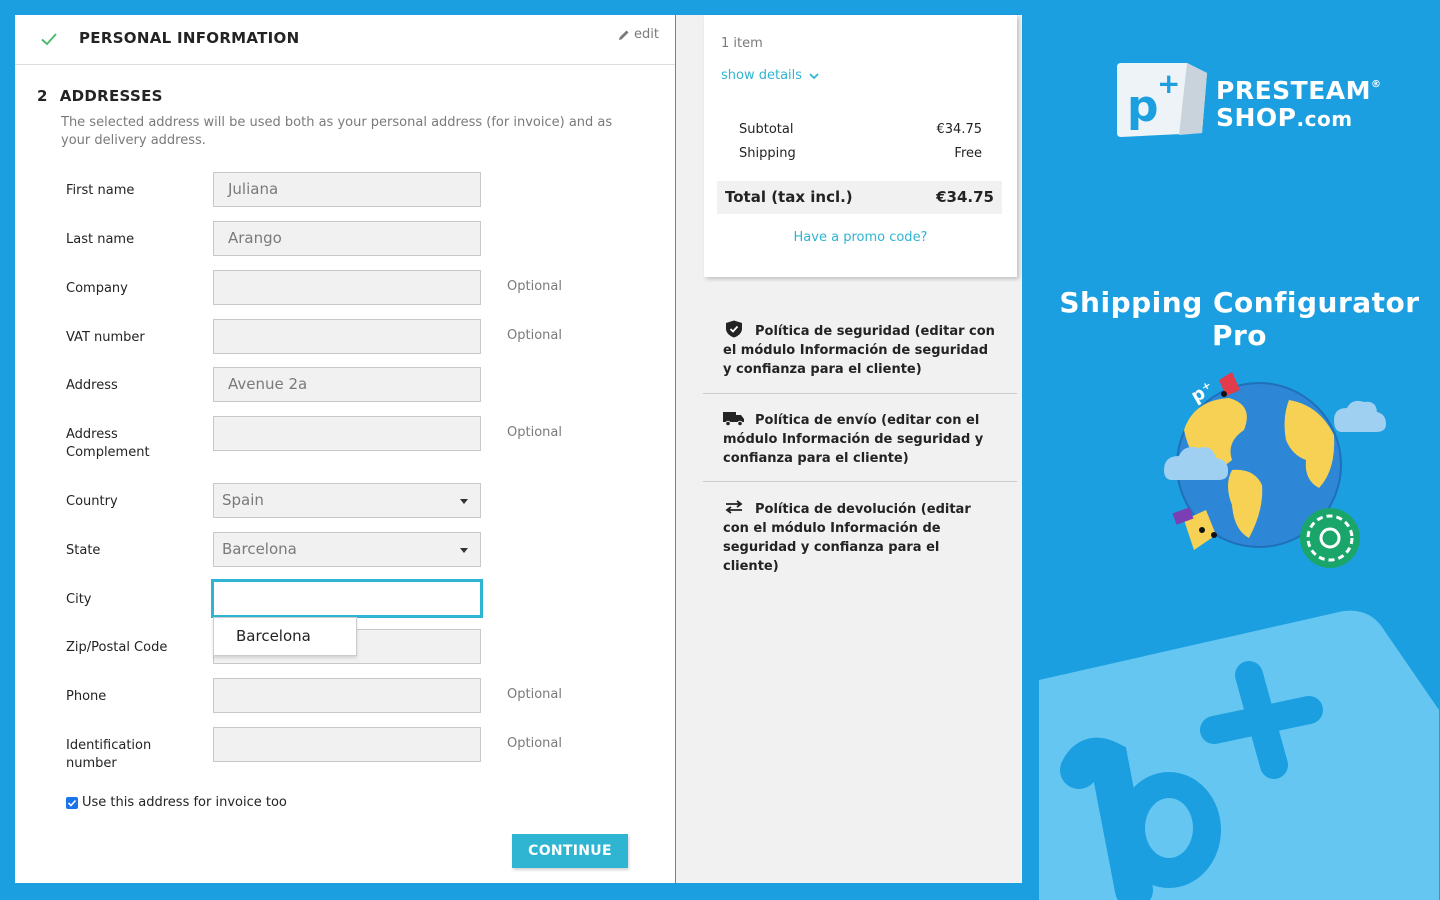 The image size is (1440, 900). I want to click on brand-line1: PRESTEAM, so click(1294, 90).